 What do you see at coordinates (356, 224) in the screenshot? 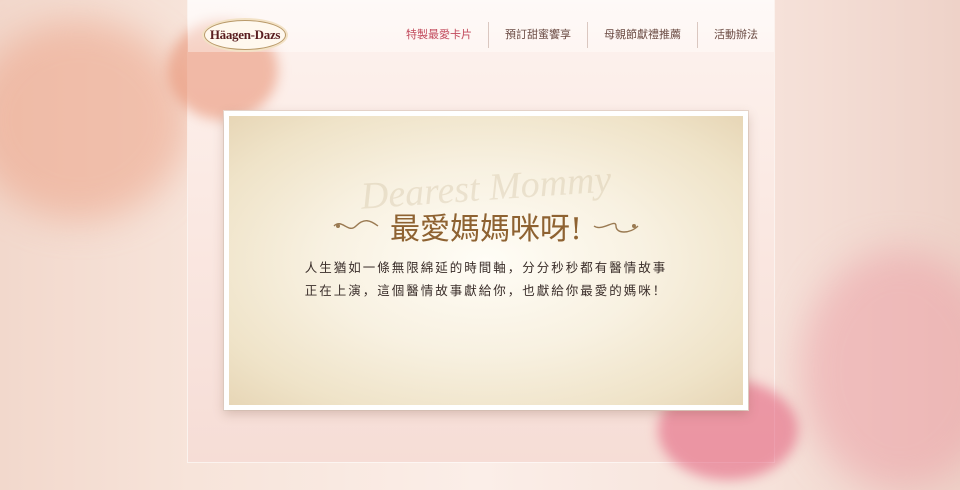
I see `left-flourish-icon` at bounding box center [356, 224].